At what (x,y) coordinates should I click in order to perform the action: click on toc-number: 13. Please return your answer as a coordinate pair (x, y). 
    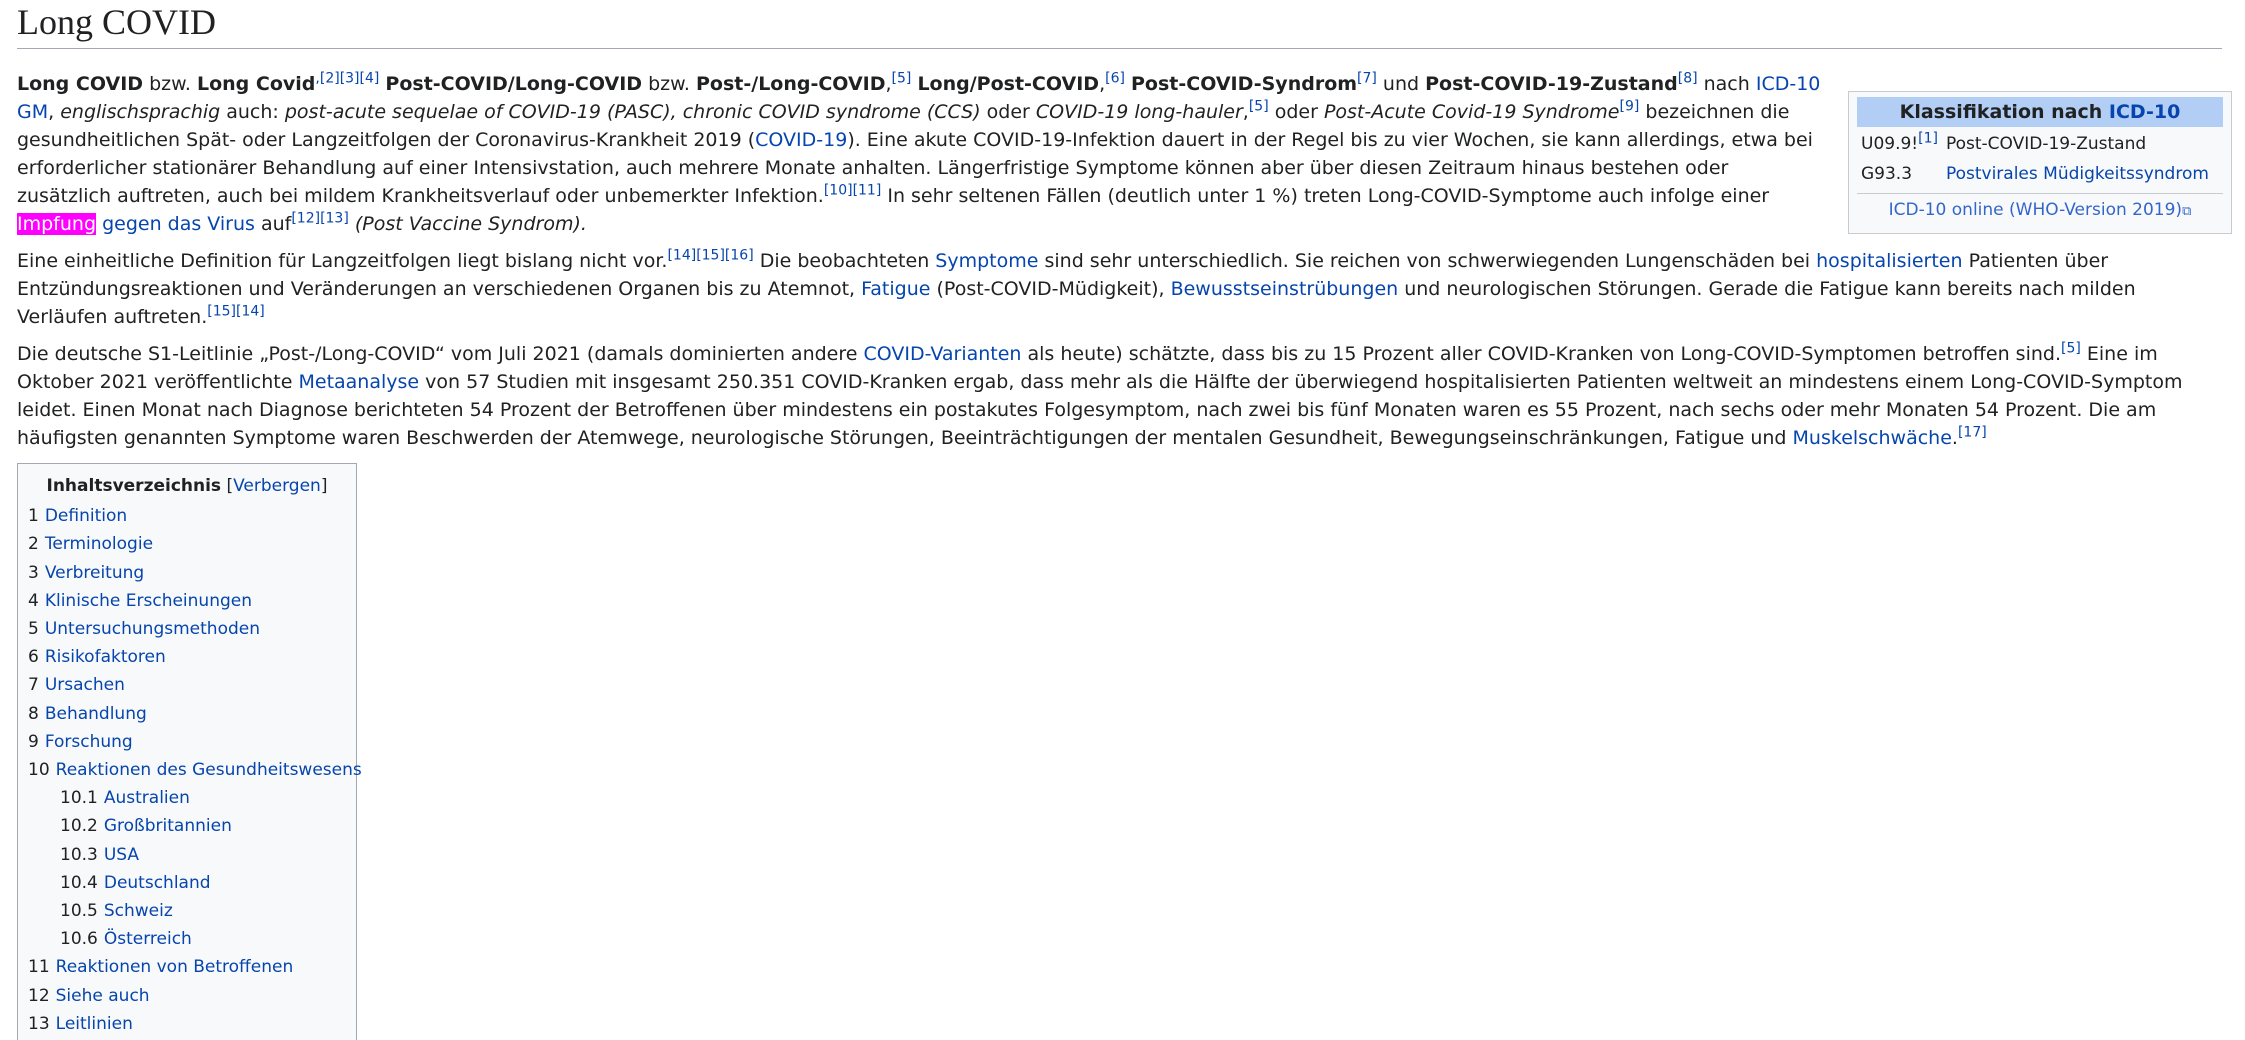
    Looking at the image, I should click on (39, 1023).